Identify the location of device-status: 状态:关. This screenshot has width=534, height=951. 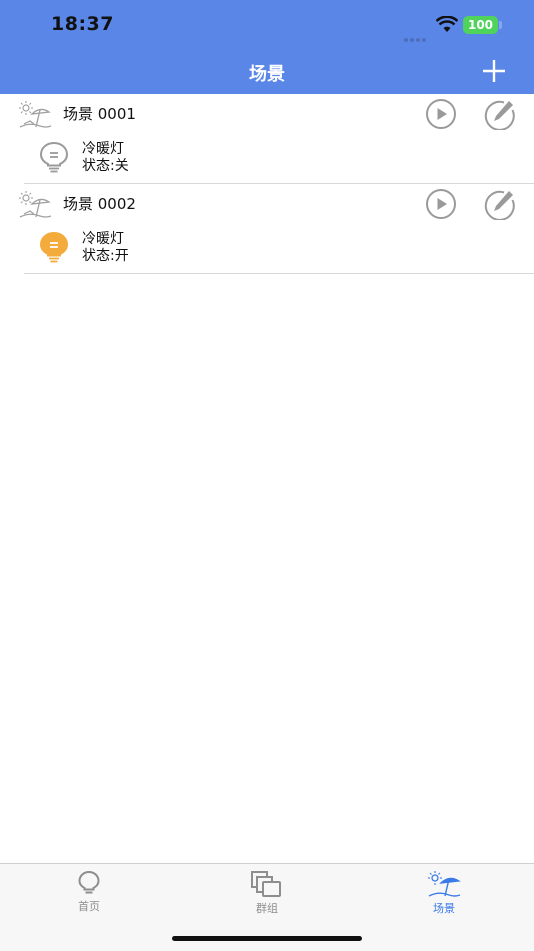
(105, 166).